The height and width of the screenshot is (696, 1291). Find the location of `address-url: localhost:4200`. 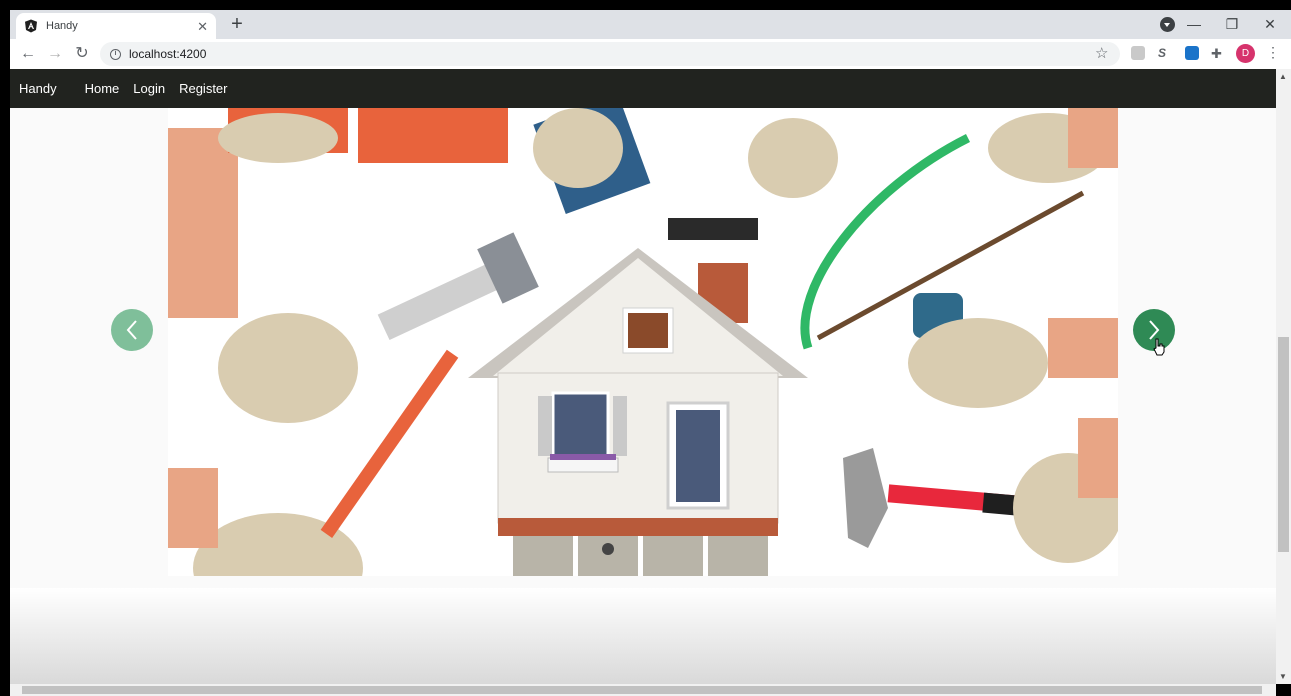

address-url: localhost:4200 is located at coordinates (167, 54).